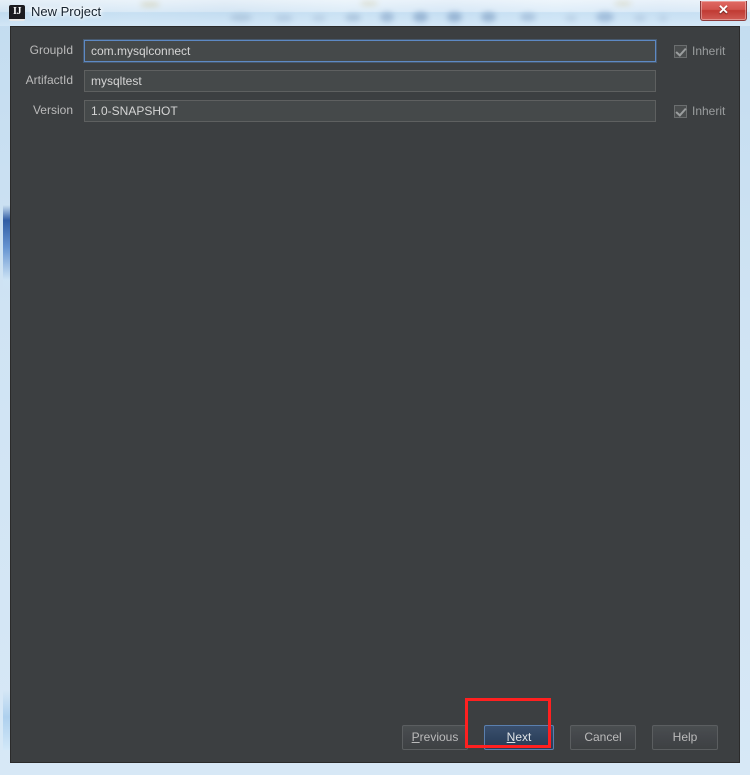 The image size is (750, 775). What do you see at coordinates (685, 737) in the screenshot?
I see `help-button: Help` at bounding box center [685, 737].